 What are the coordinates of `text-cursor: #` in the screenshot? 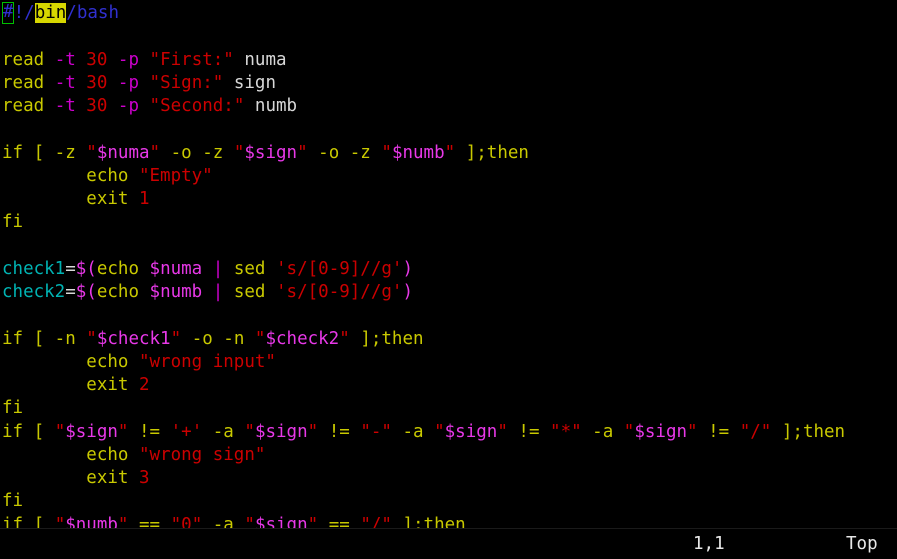 It's located at (8, 13).